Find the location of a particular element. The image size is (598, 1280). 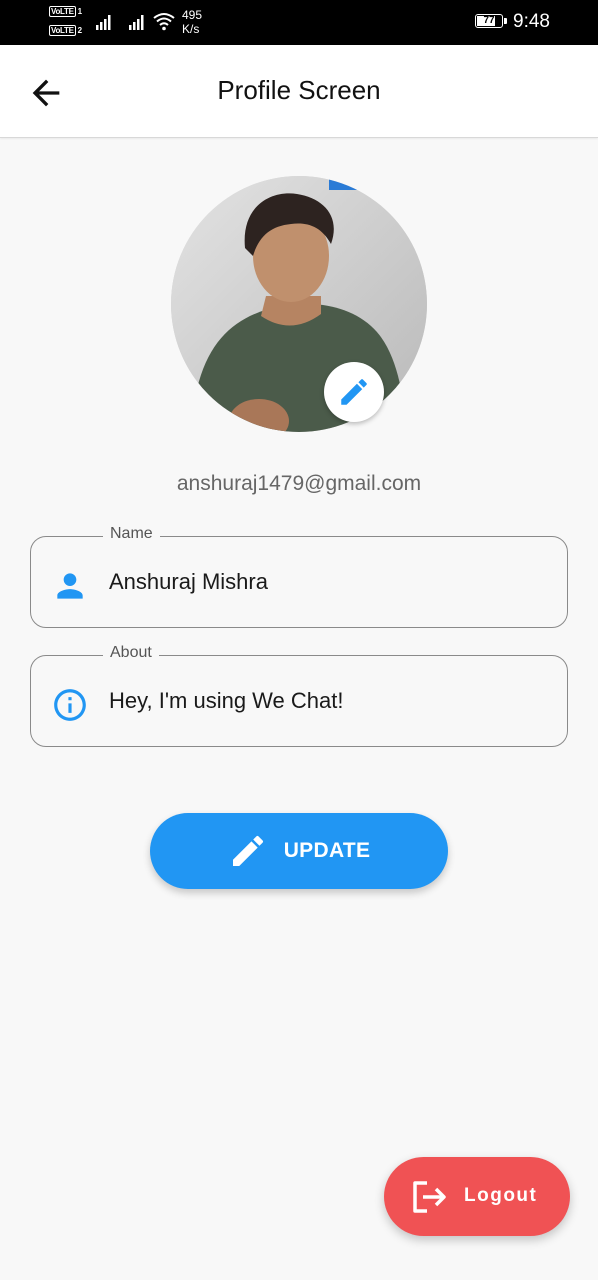

battery-cap is located at coordinates (505, 21).